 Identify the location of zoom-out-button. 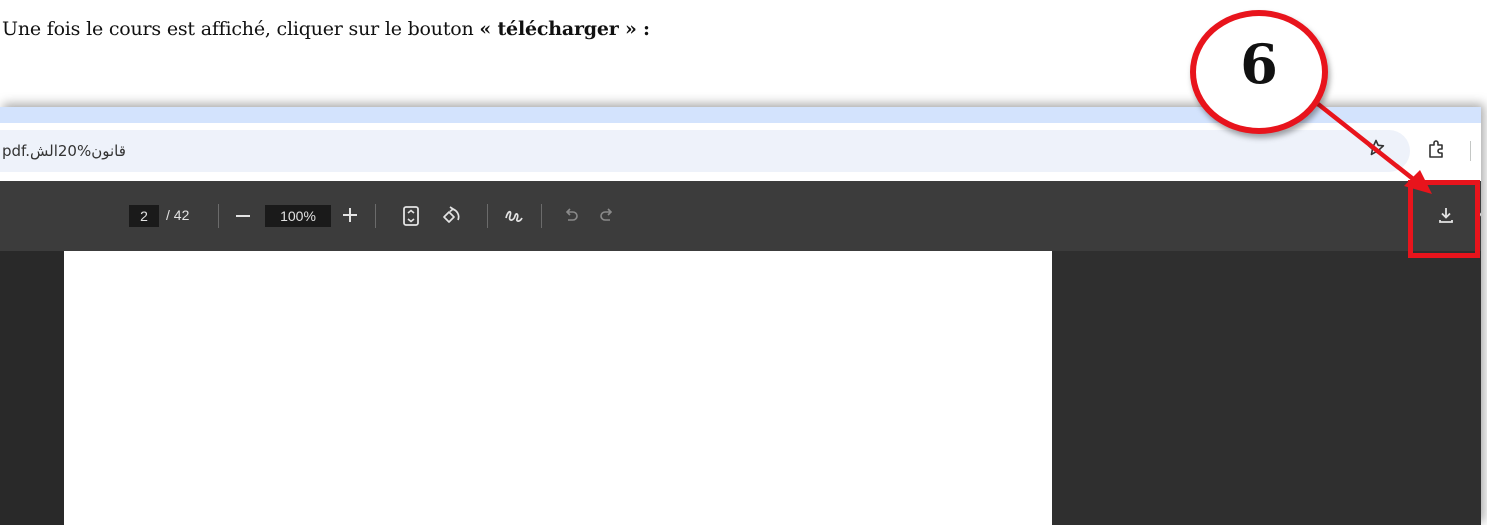
(243, 216).